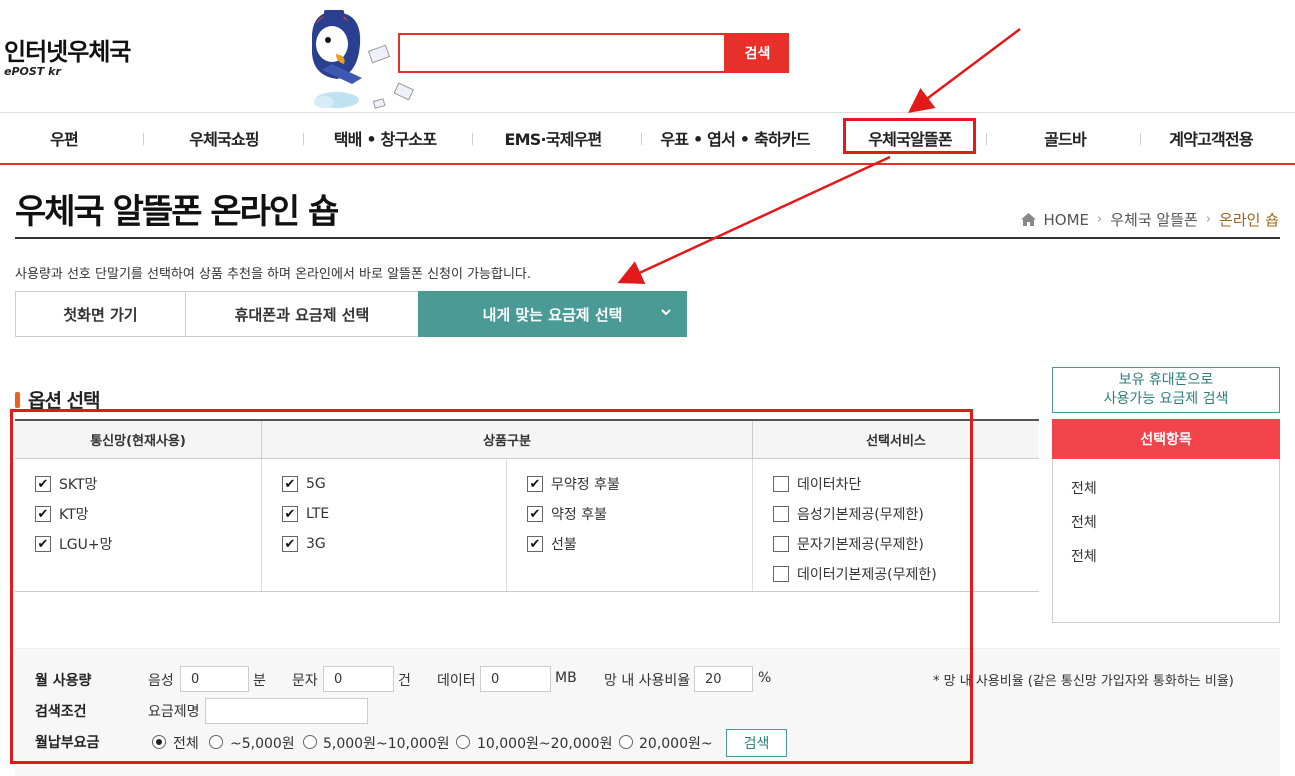 This screenshot has height=776, width=1295. What do you see at coordinates (385, 138) in the screenshot?
I see `gnb-item-parcel: 택배 • 창구소포` at bounding box center [385, 138].